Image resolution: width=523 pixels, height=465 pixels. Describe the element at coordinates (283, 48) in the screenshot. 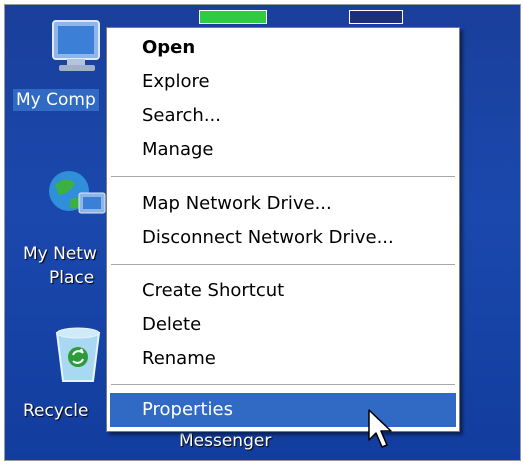

I see `menu-item-open: Open` at that location.